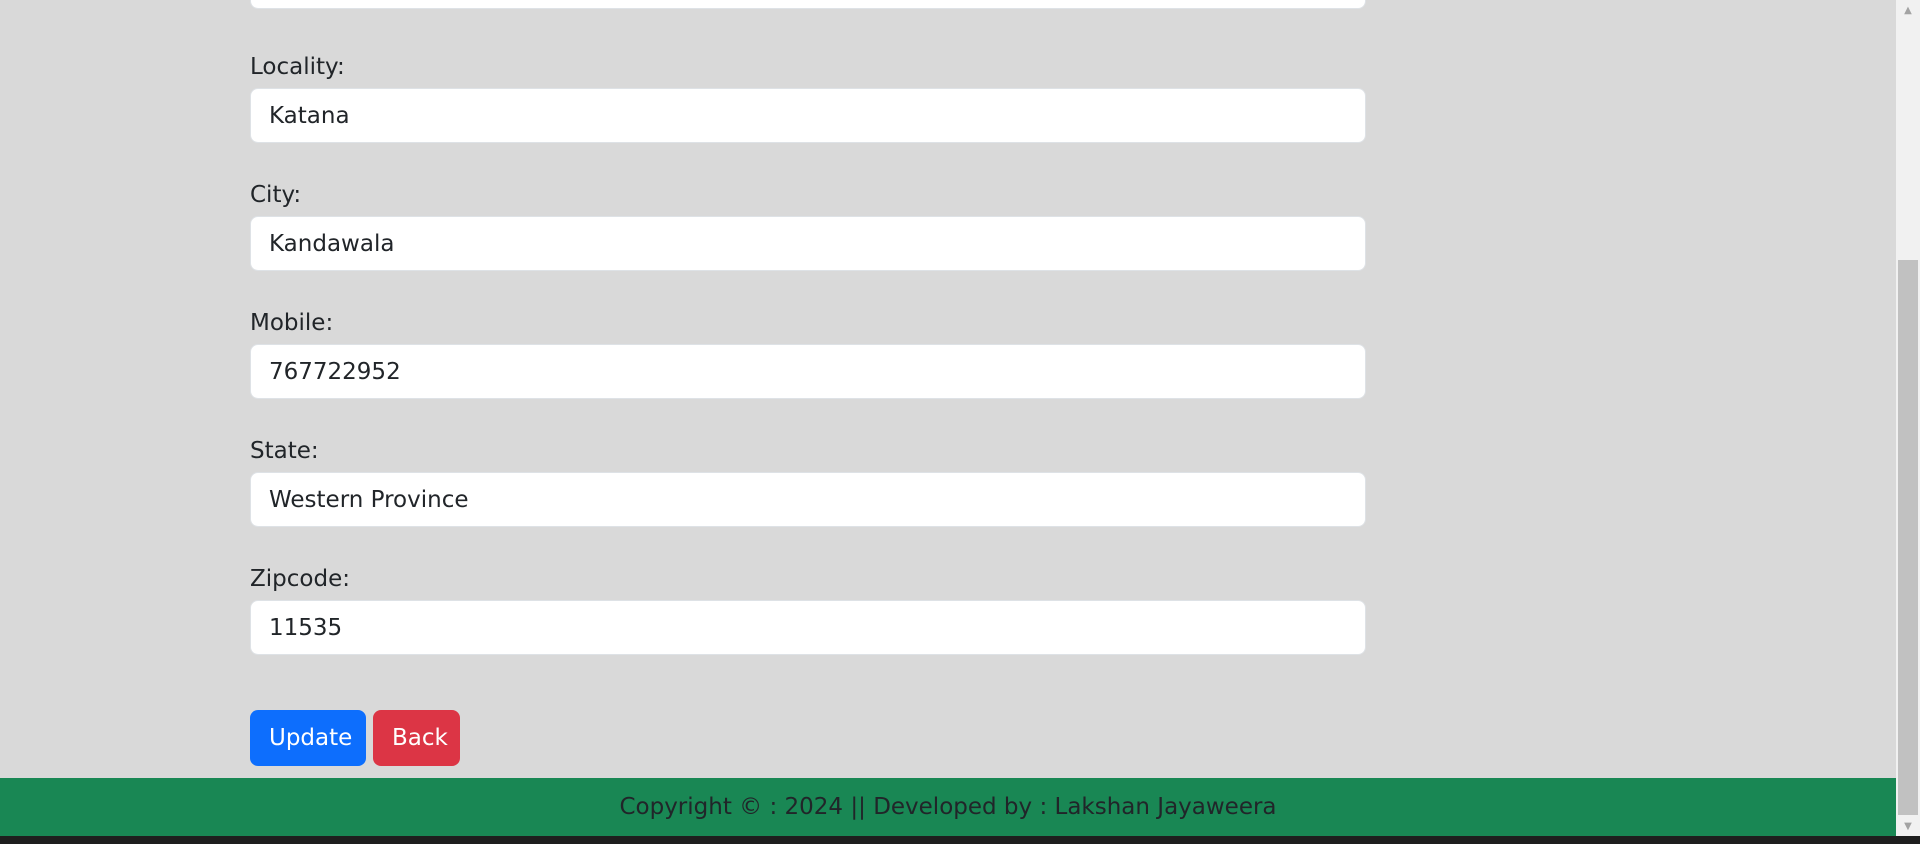 The height and width of the screenshot is (844, 1920). What do you see at coordinates (808, 115) in the screenshot?
I see `locality-input` at bounding box center [808, 115].